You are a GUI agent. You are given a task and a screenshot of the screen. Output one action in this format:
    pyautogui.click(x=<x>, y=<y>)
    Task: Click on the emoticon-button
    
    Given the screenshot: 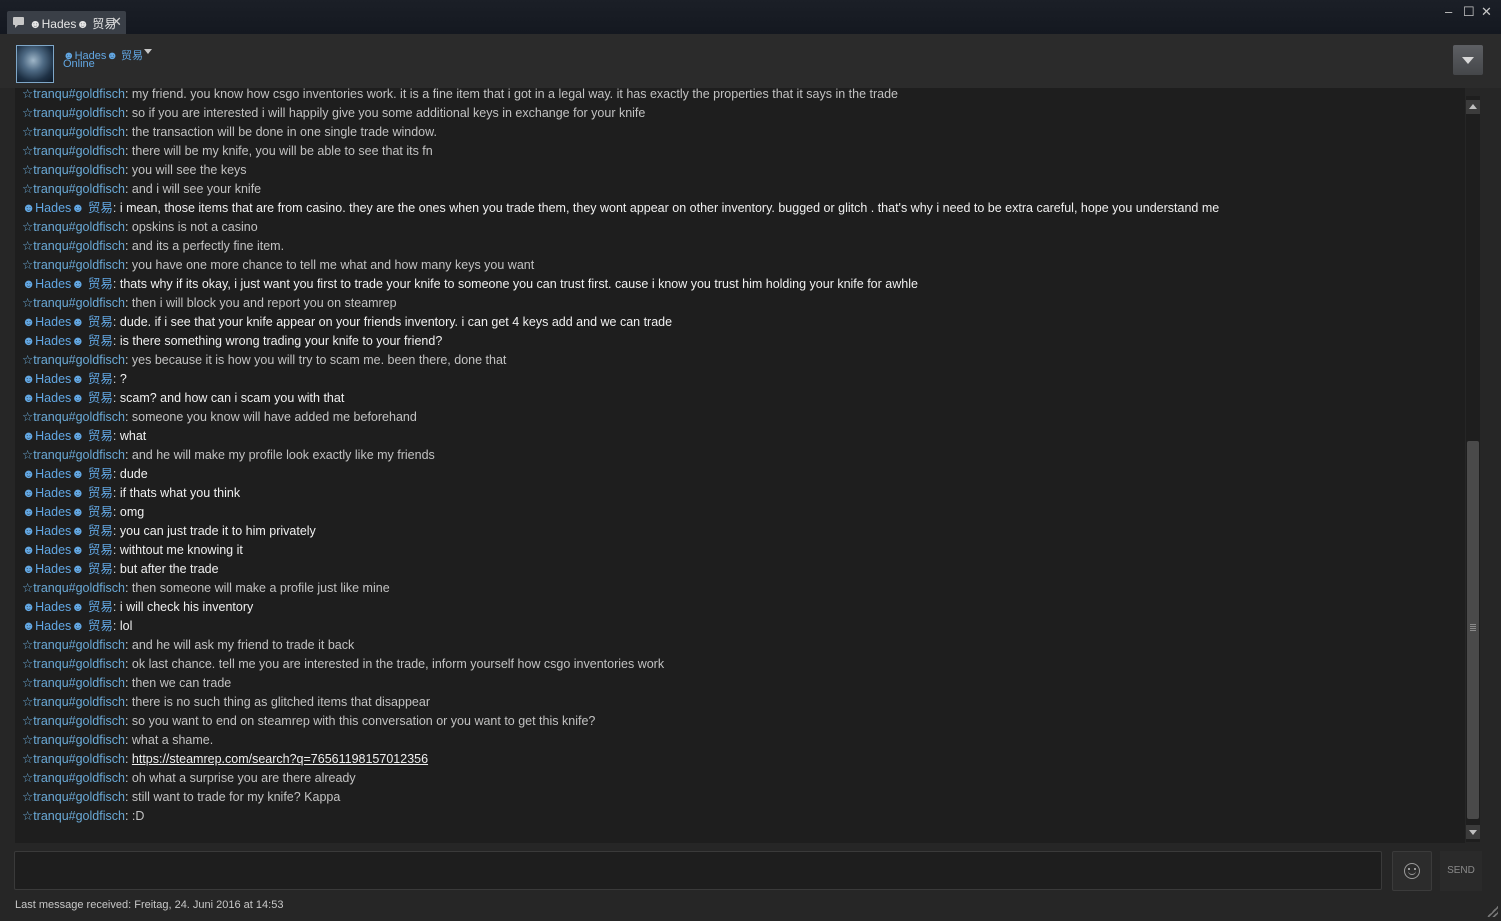 What is the action you would take?
    pyautogui.click(x=1412, y=871)
    